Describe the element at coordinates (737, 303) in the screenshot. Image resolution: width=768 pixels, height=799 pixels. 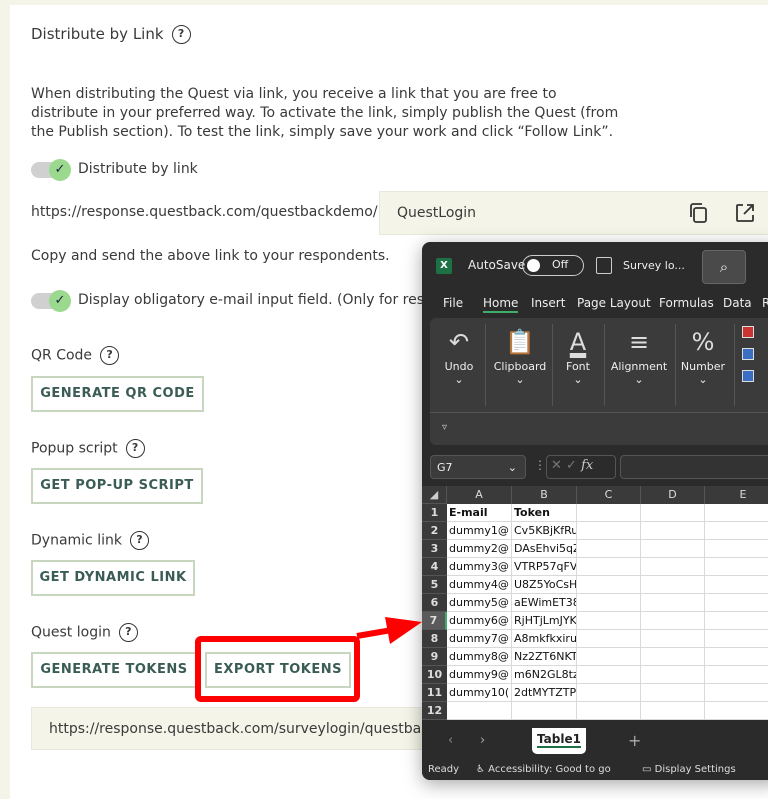
I see `tab-data: Data` at that location.